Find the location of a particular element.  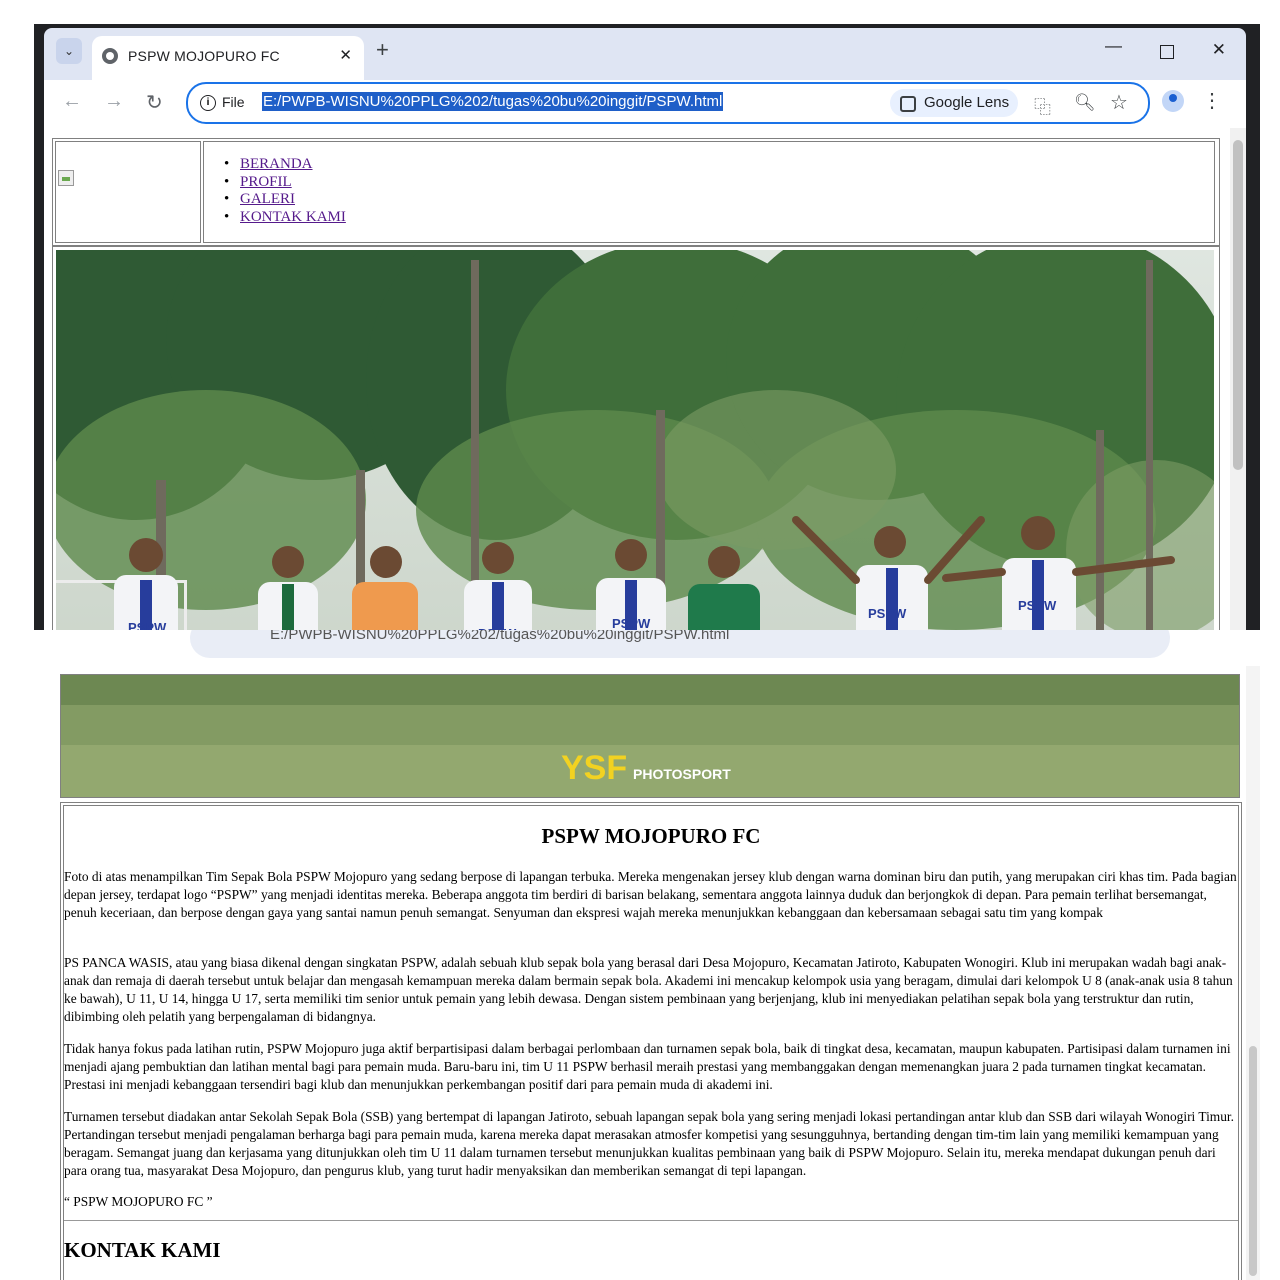

team-photo-bottom-frame: YSF PHOTOSPORT is located at coordinates (650, 736).